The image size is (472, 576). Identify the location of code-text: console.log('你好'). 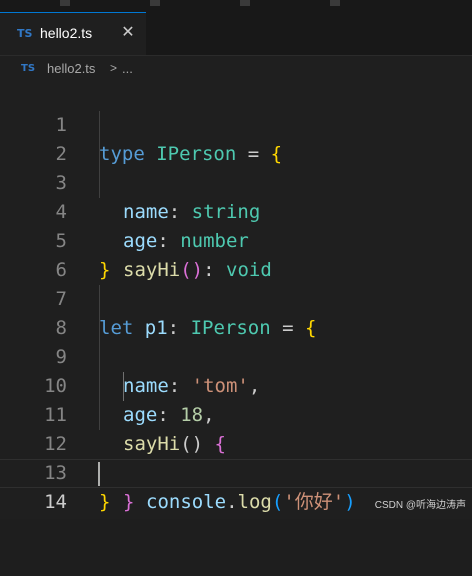
(251, 502).